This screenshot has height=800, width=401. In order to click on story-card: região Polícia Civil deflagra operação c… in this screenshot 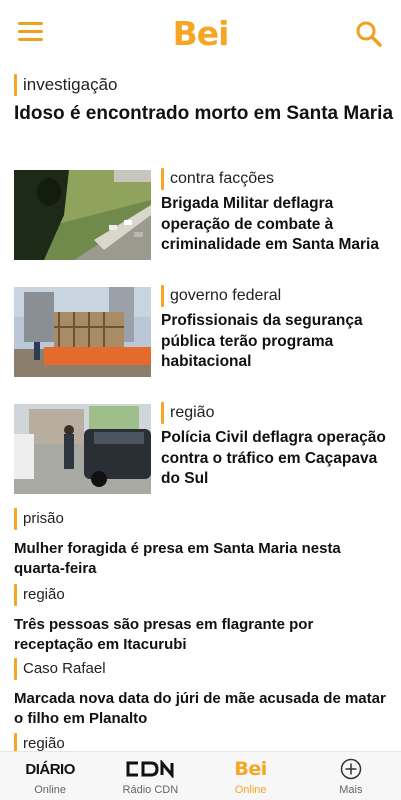, I will do `click(204, 450)`.